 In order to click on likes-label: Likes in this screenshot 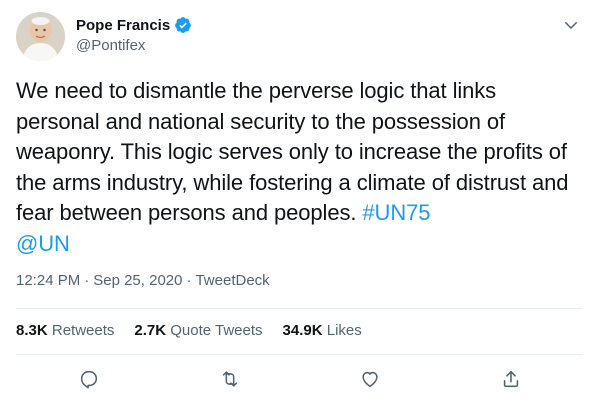, I will do `click(344, 330)`.